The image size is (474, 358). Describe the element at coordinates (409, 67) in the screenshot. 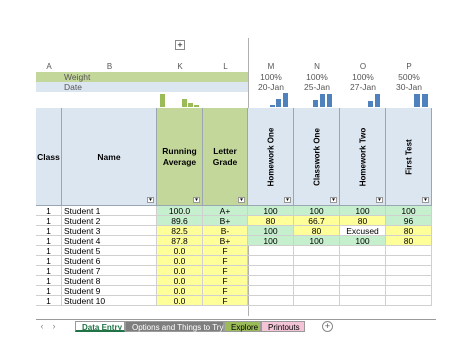

I see `column-header-p: P` at that location.